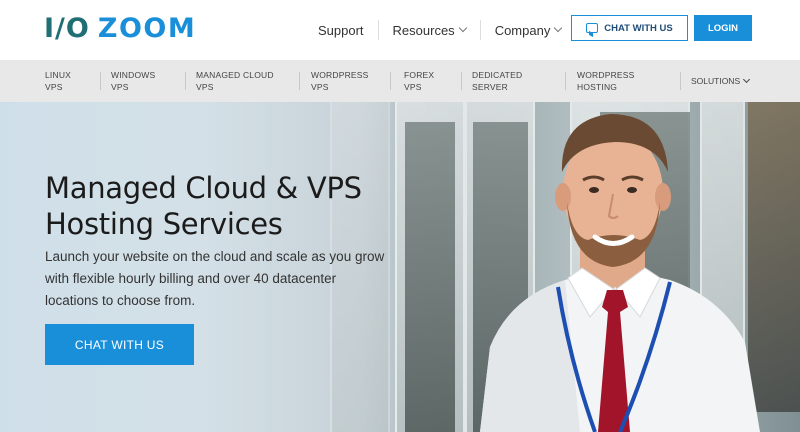  I want to click on subnav-item-solutions: SOLUTIONS, so click(721, 80).